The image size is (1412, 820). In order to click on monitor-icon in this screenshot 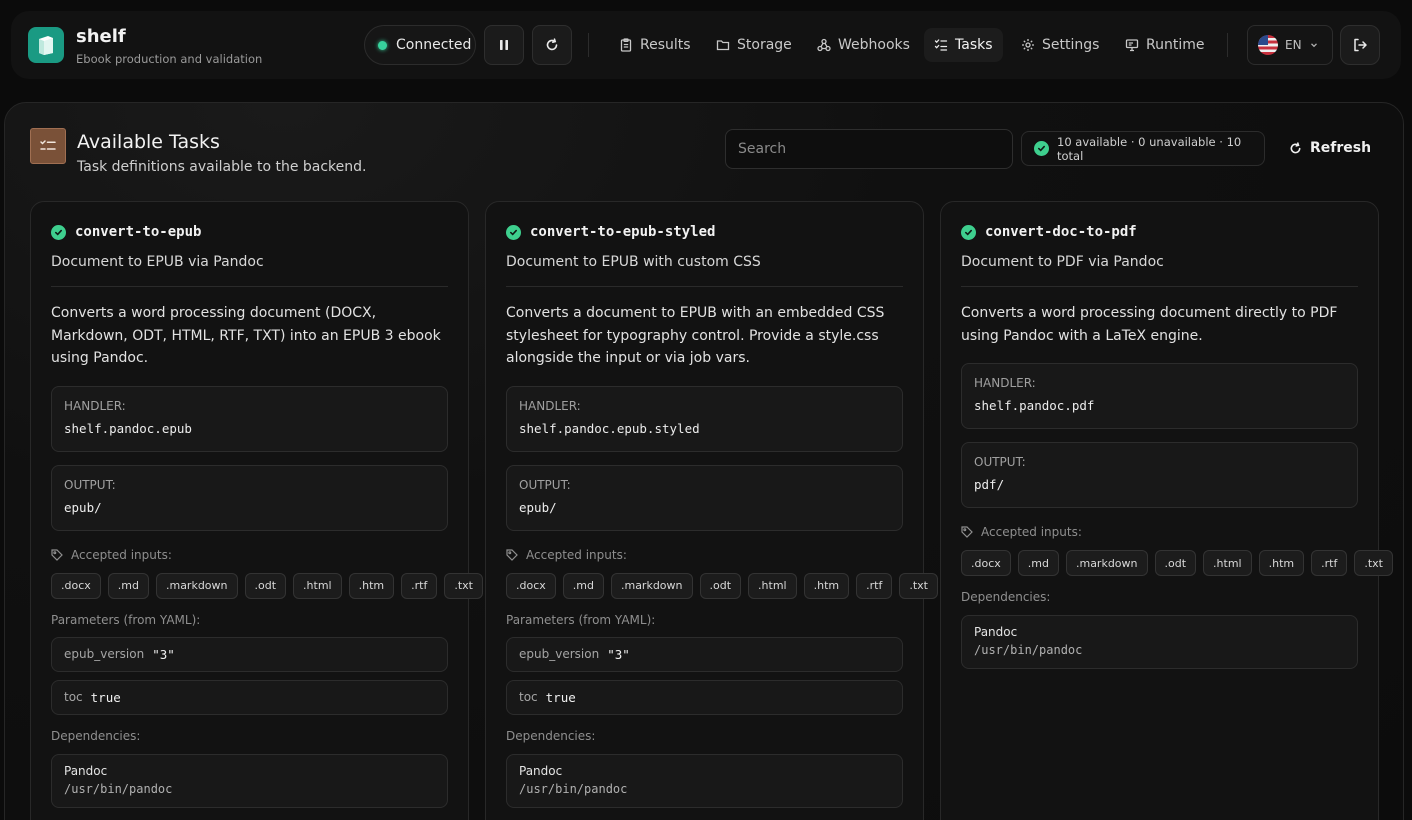, I will do `click(1132, 45)`.